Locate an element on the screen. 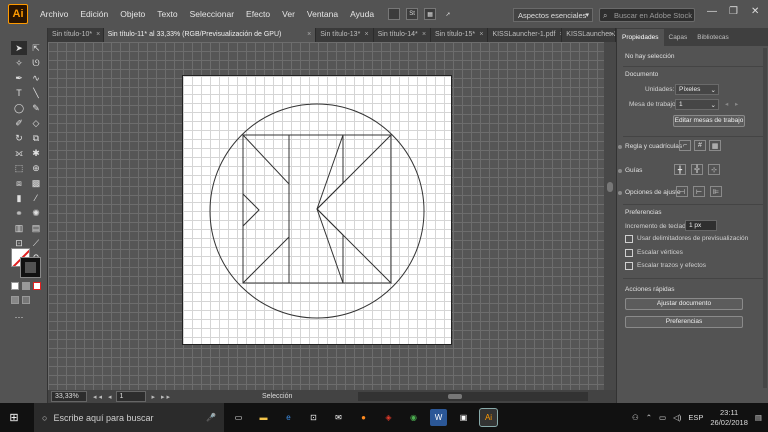 The image size is (768, 432). free-transform-tool-icon: ⬚ is located at coordinates (19, 168).